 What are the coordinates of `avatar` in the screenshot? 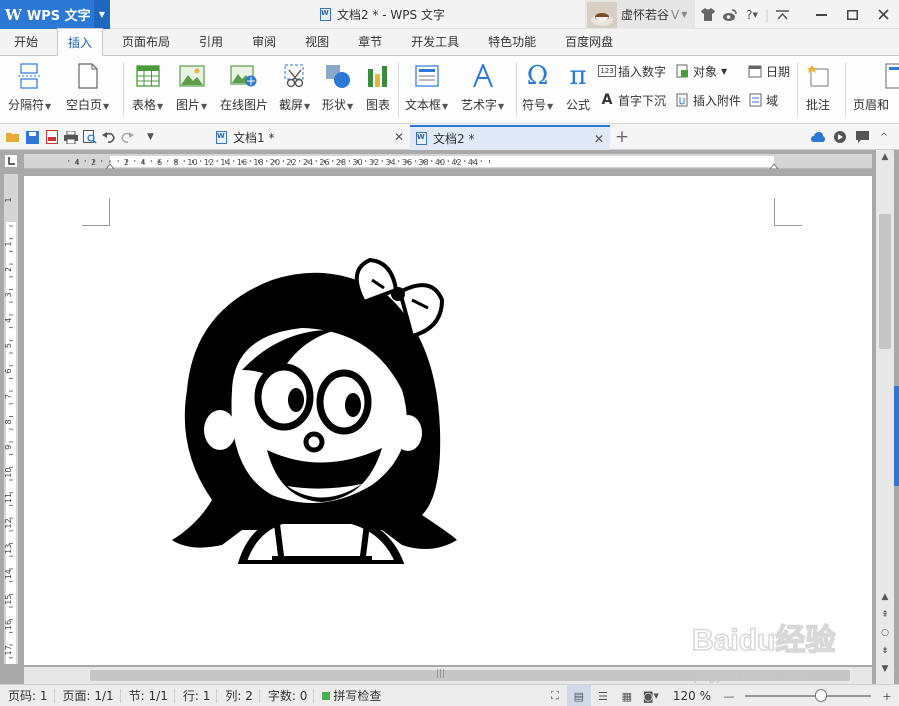 It's located at (602, 15).